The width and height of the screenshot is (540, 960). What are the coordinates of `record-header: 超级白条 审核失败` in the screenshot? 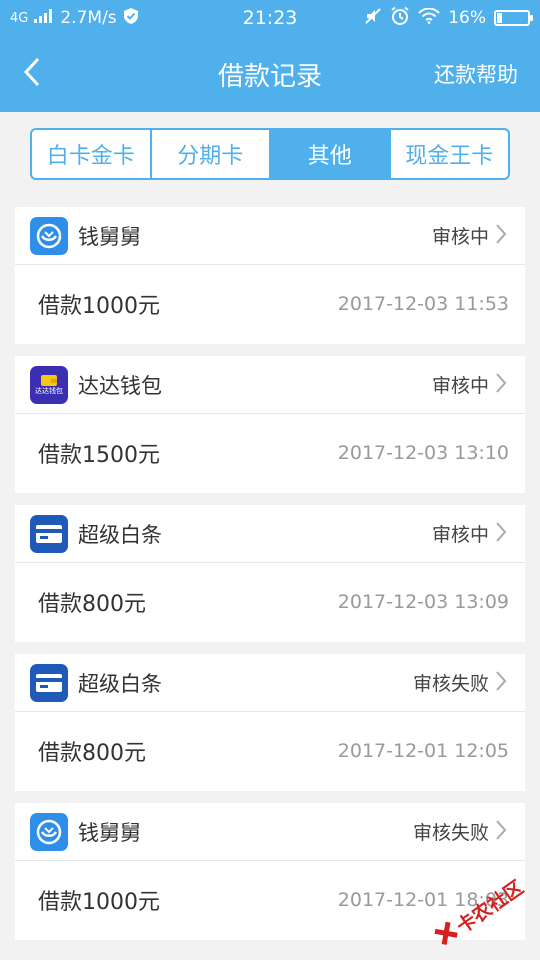 It's located at (270, 683).